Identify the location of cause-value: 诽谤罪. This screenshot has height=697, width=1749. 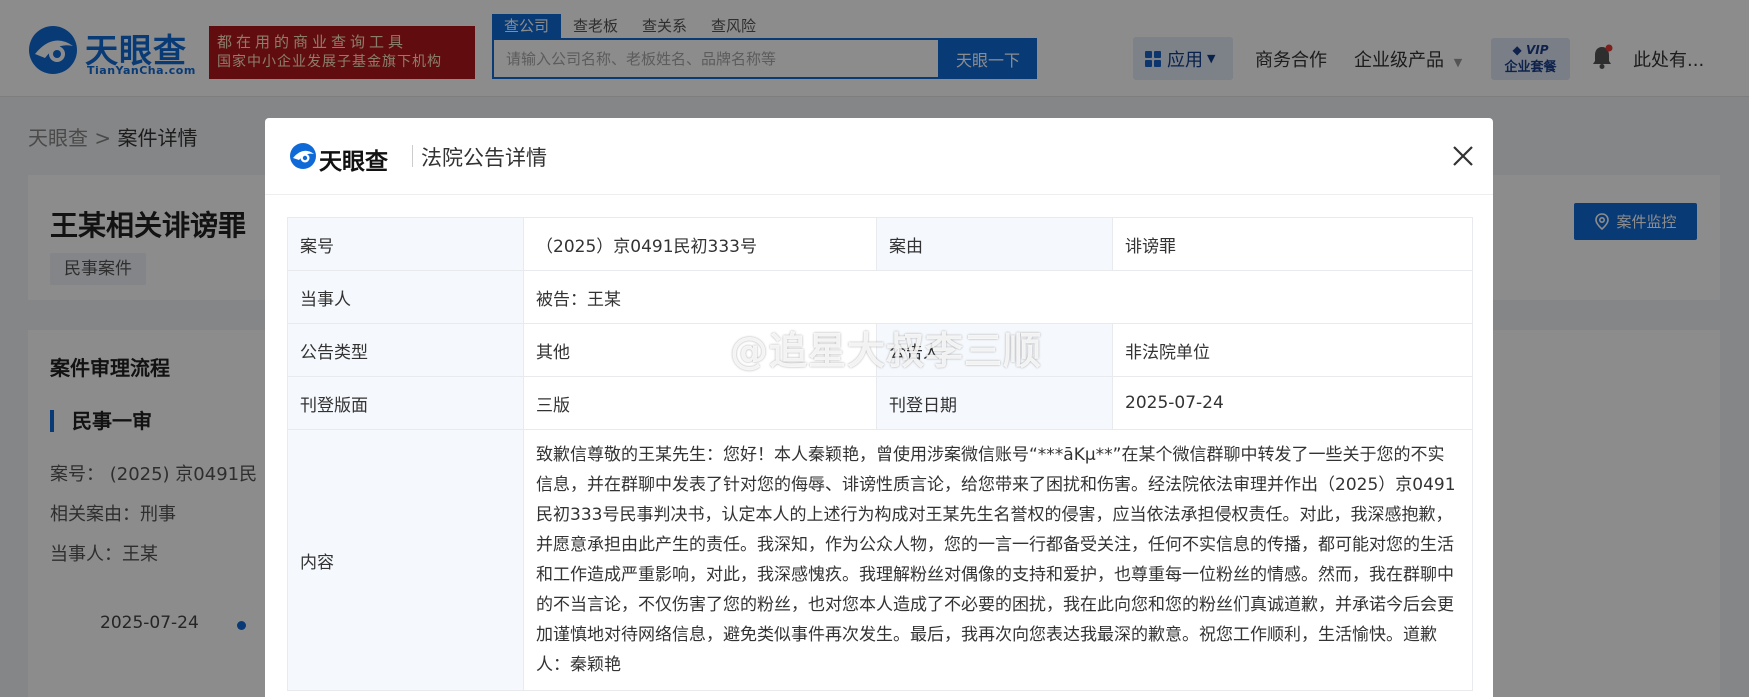
(1292, 244).